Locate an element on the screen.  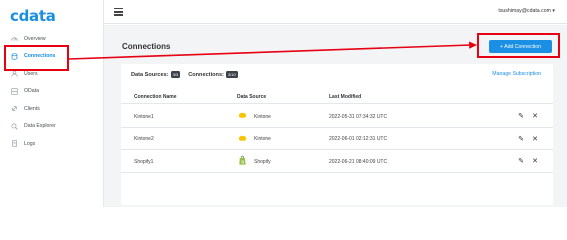
column-header-data-source: Data Source is located at coordinates (251, 97).